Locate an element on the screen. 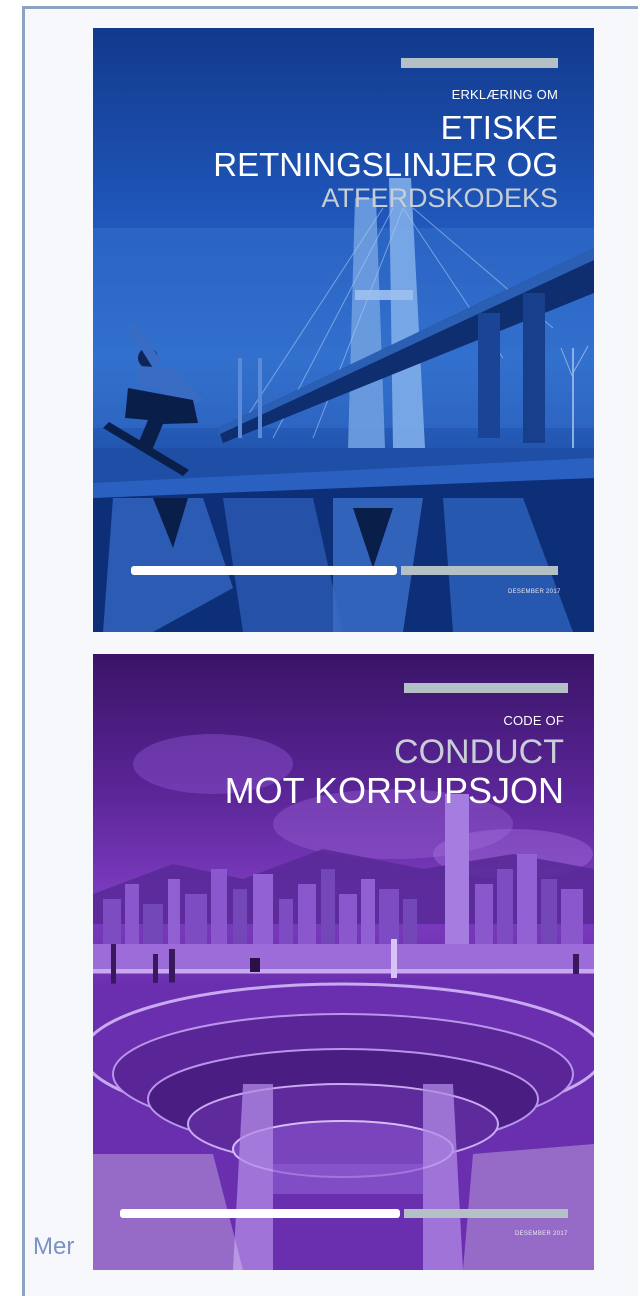 The height and width of the screenshot is (1296, 640). cover-kicker: CODE OF is located at coordinates (533, 720).